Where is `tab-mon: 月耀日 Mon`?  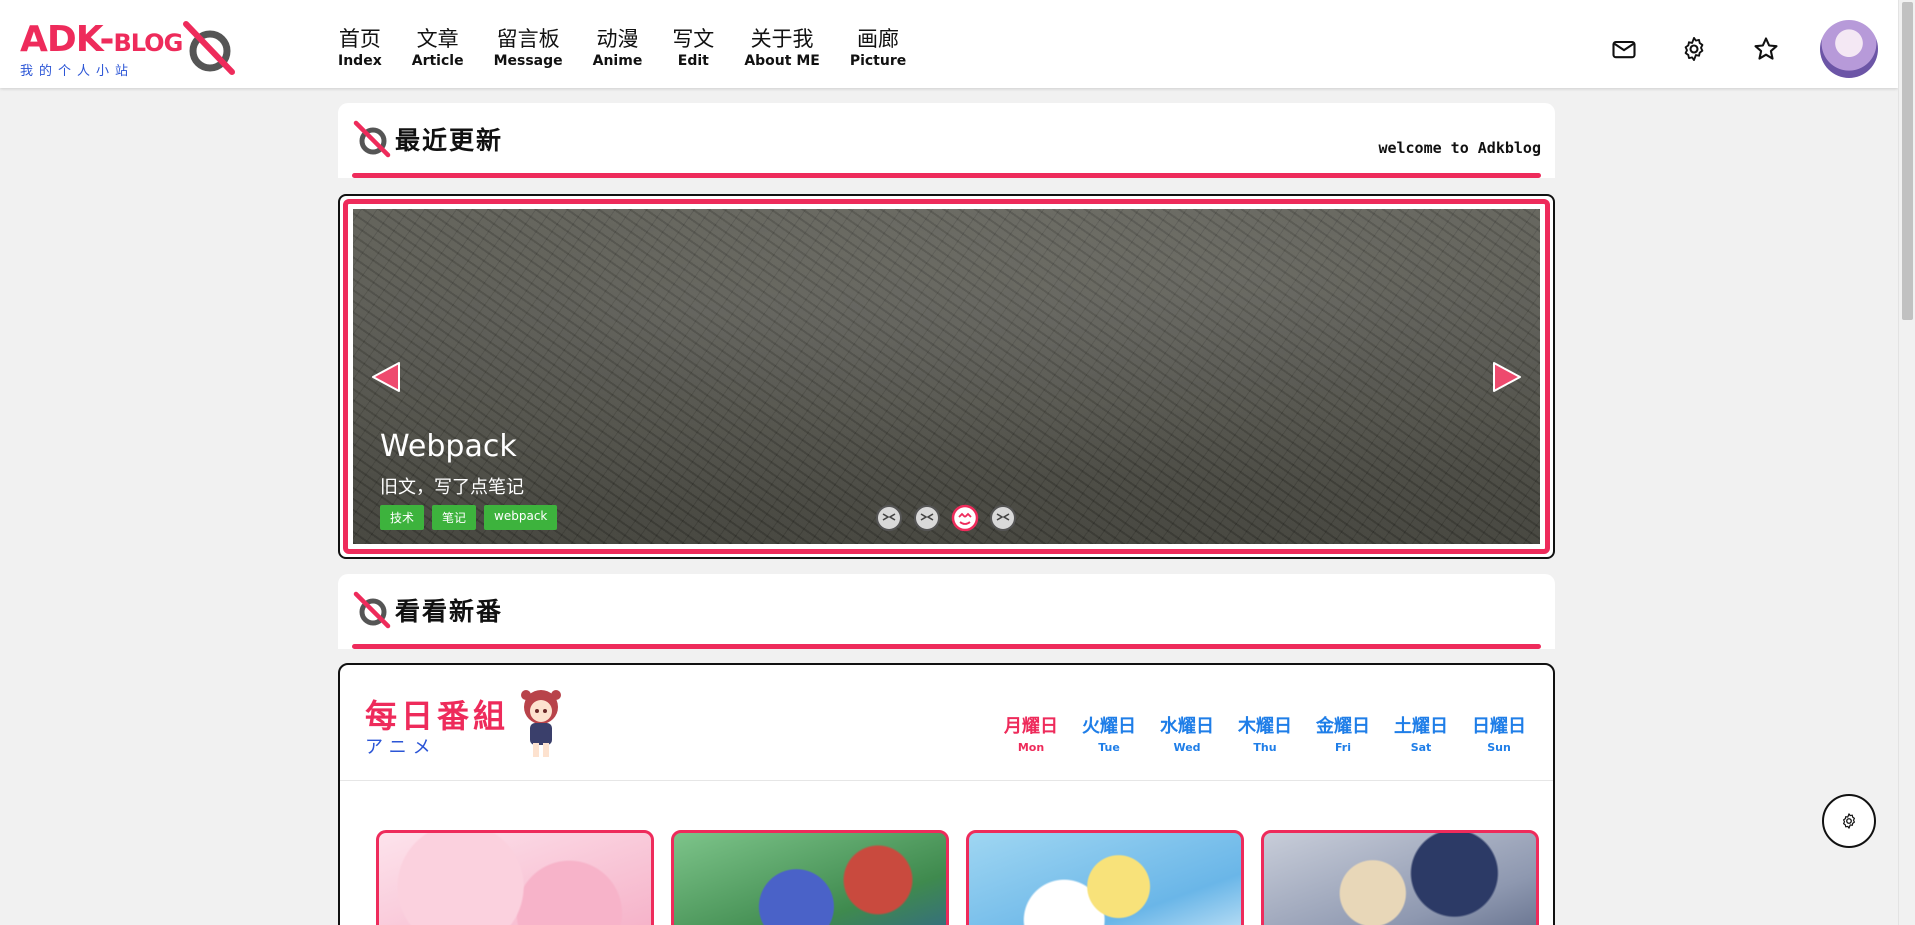
tab-mon: 月耀日 Mon is located at coordinates (1031, 736).